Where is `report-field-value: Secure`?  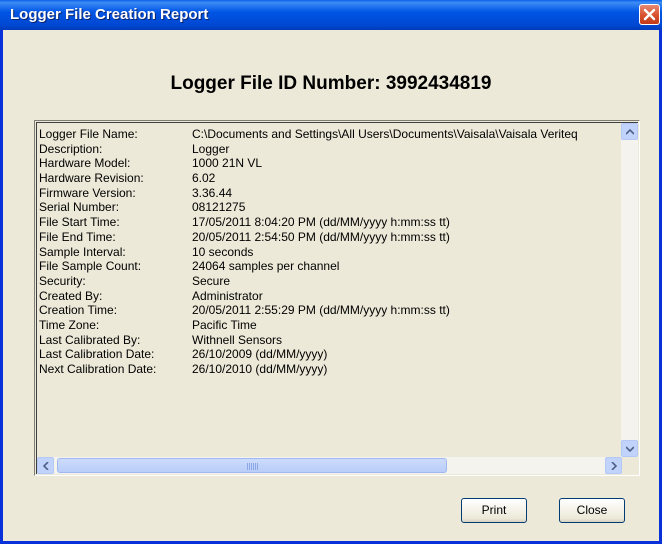 report-field-value: Secure is located at coordinates (211, 280).